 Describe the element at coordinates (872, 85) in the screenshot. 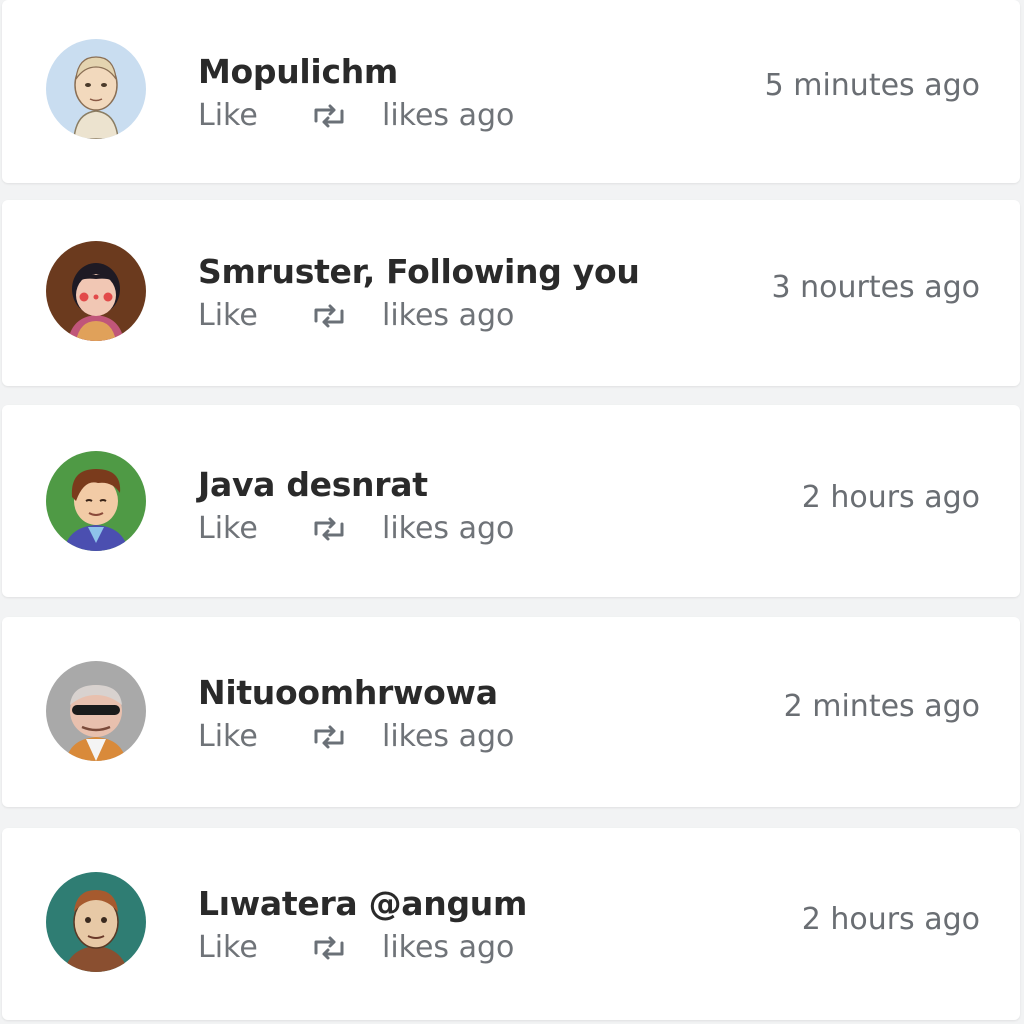

I see `timestamp: 5 minutes ago` at that location.